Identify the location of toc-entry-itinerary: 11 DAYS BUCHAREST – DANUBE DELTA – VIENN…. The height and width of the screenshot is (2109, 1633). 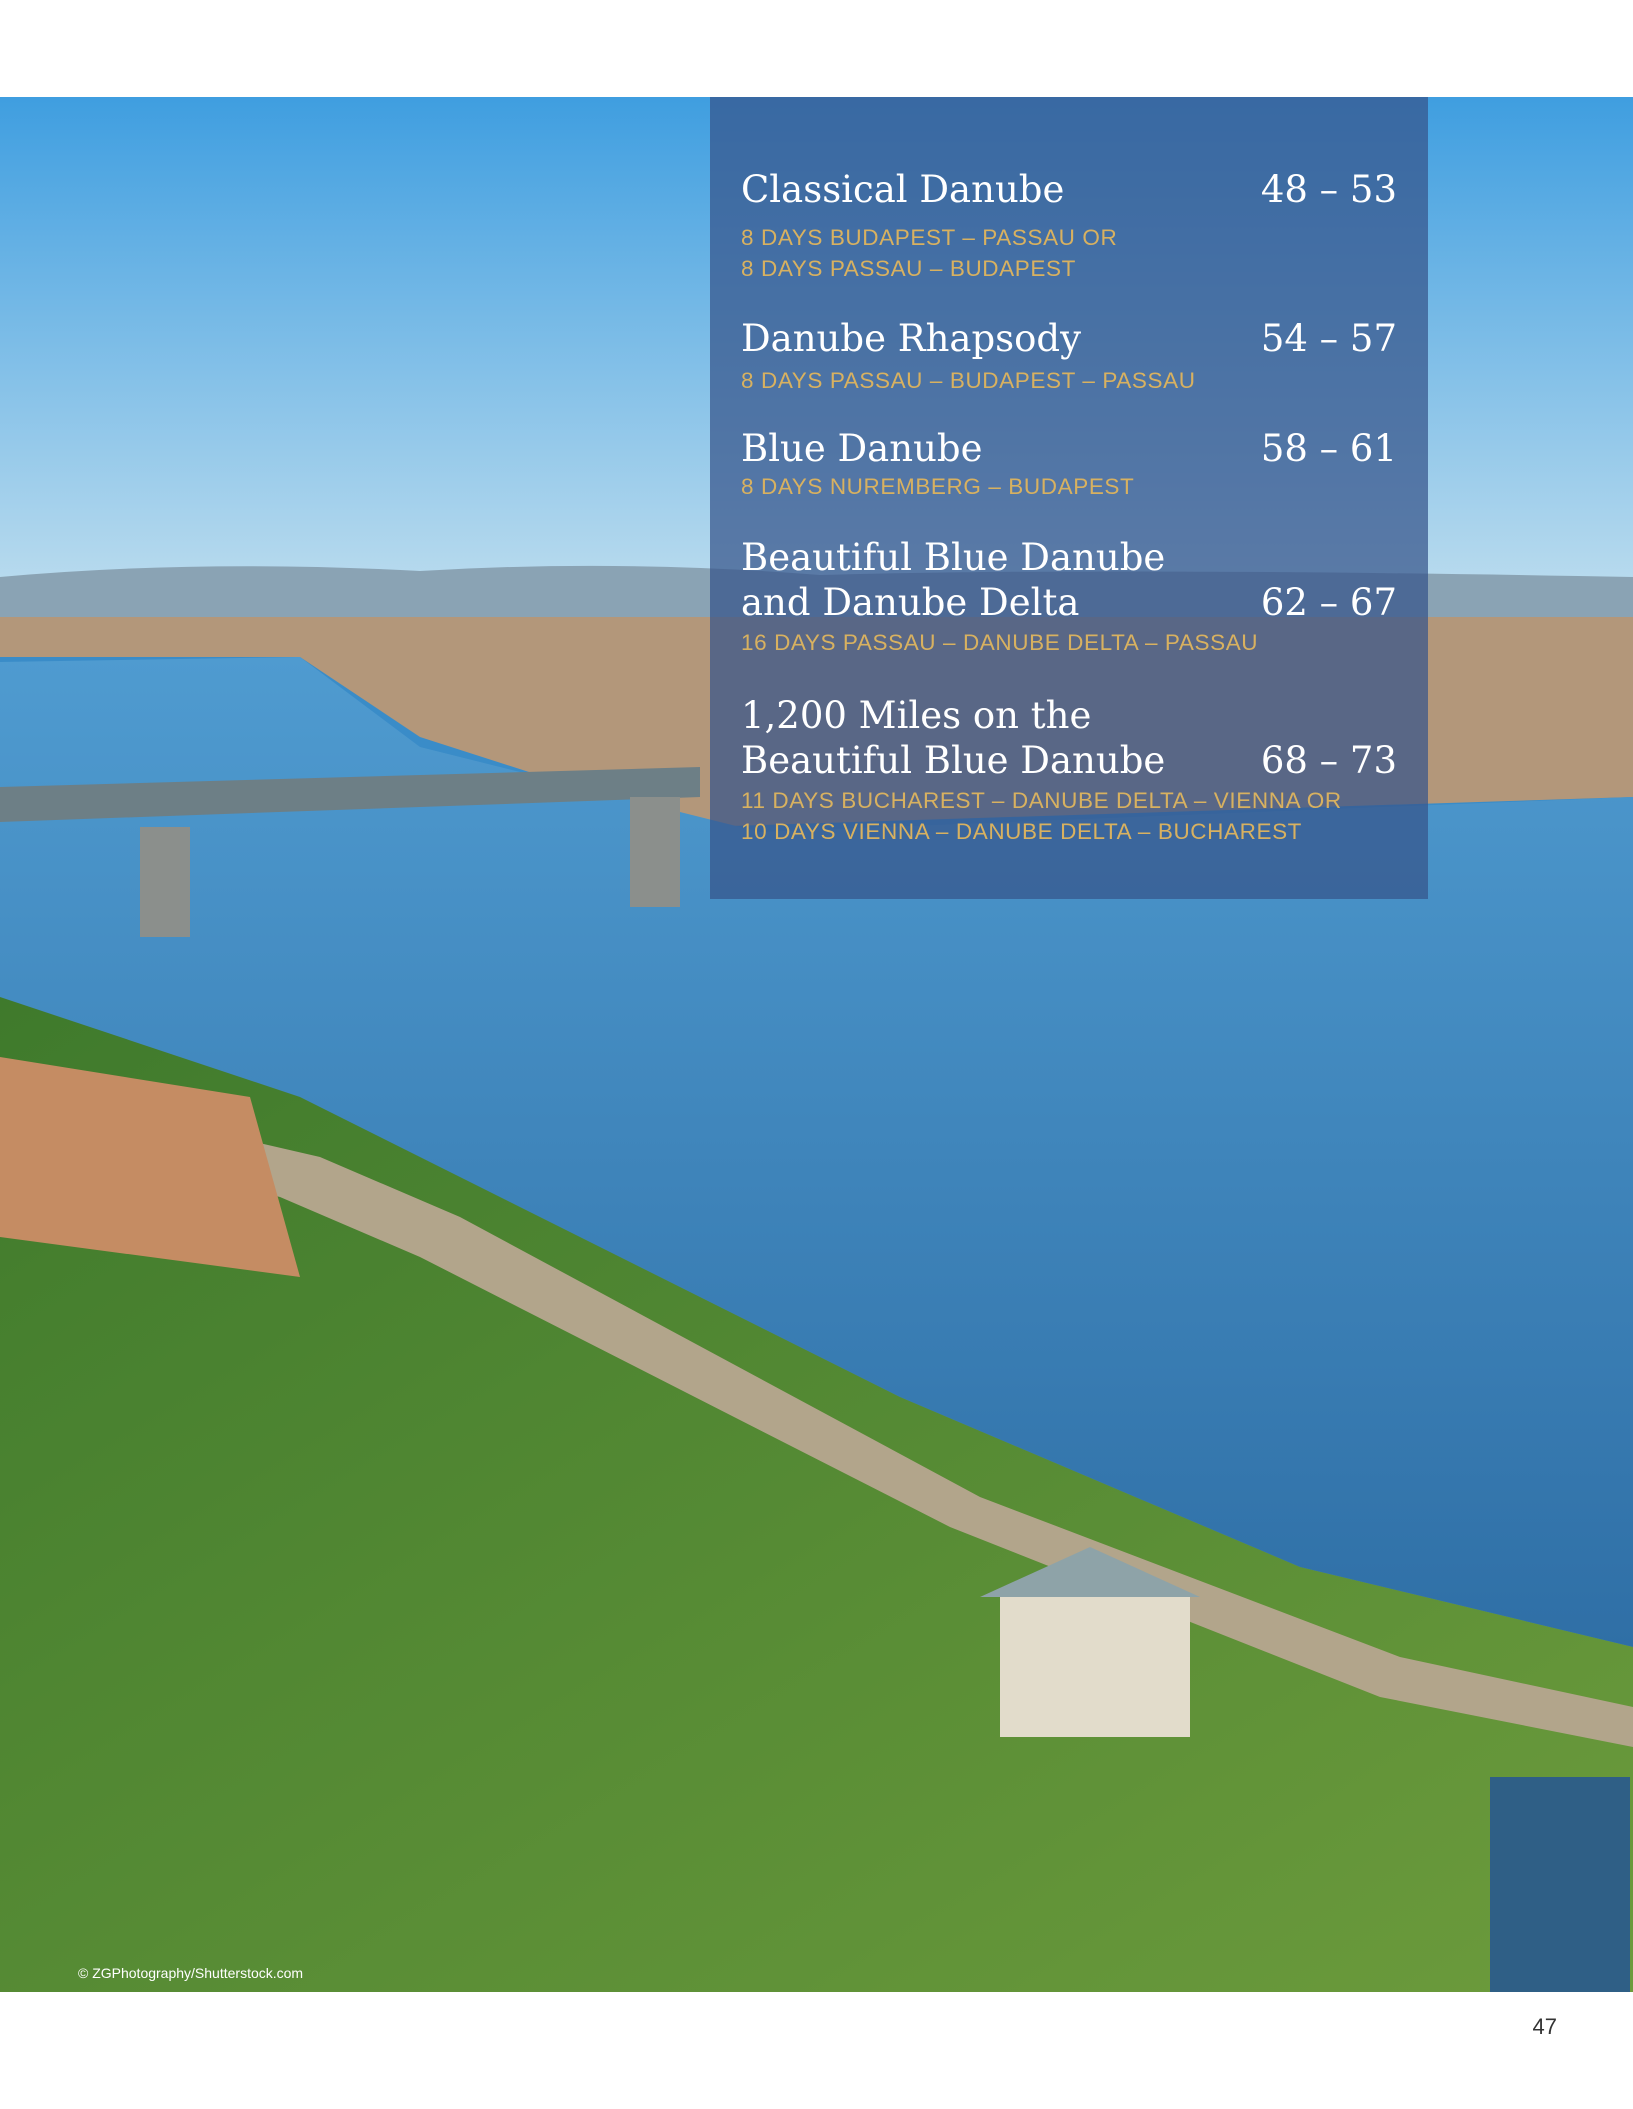
(1041, 816).